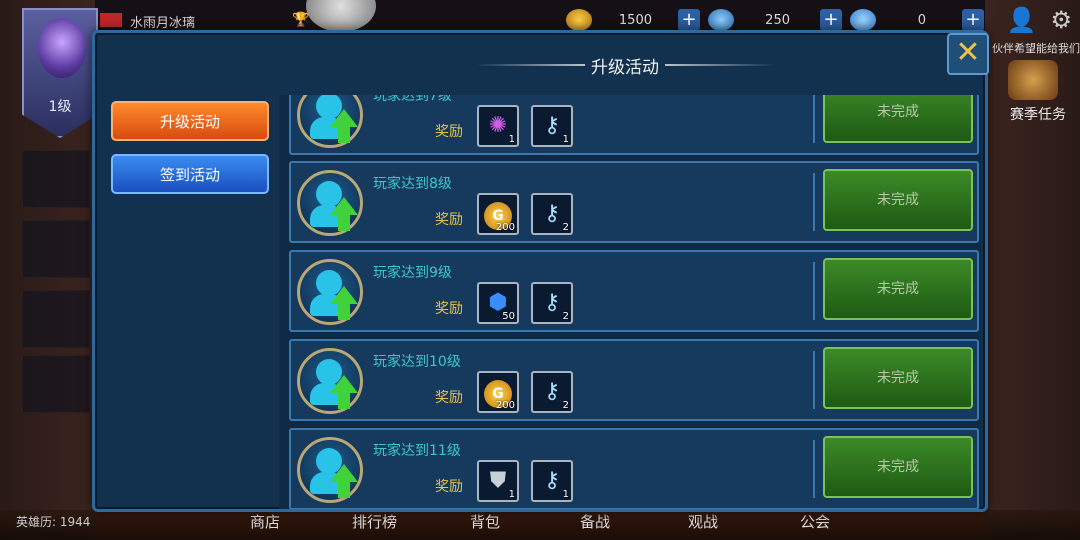 This screenshot has height=540, width=1080. I want to click on nav-shop: 商店, so click(265, 521).